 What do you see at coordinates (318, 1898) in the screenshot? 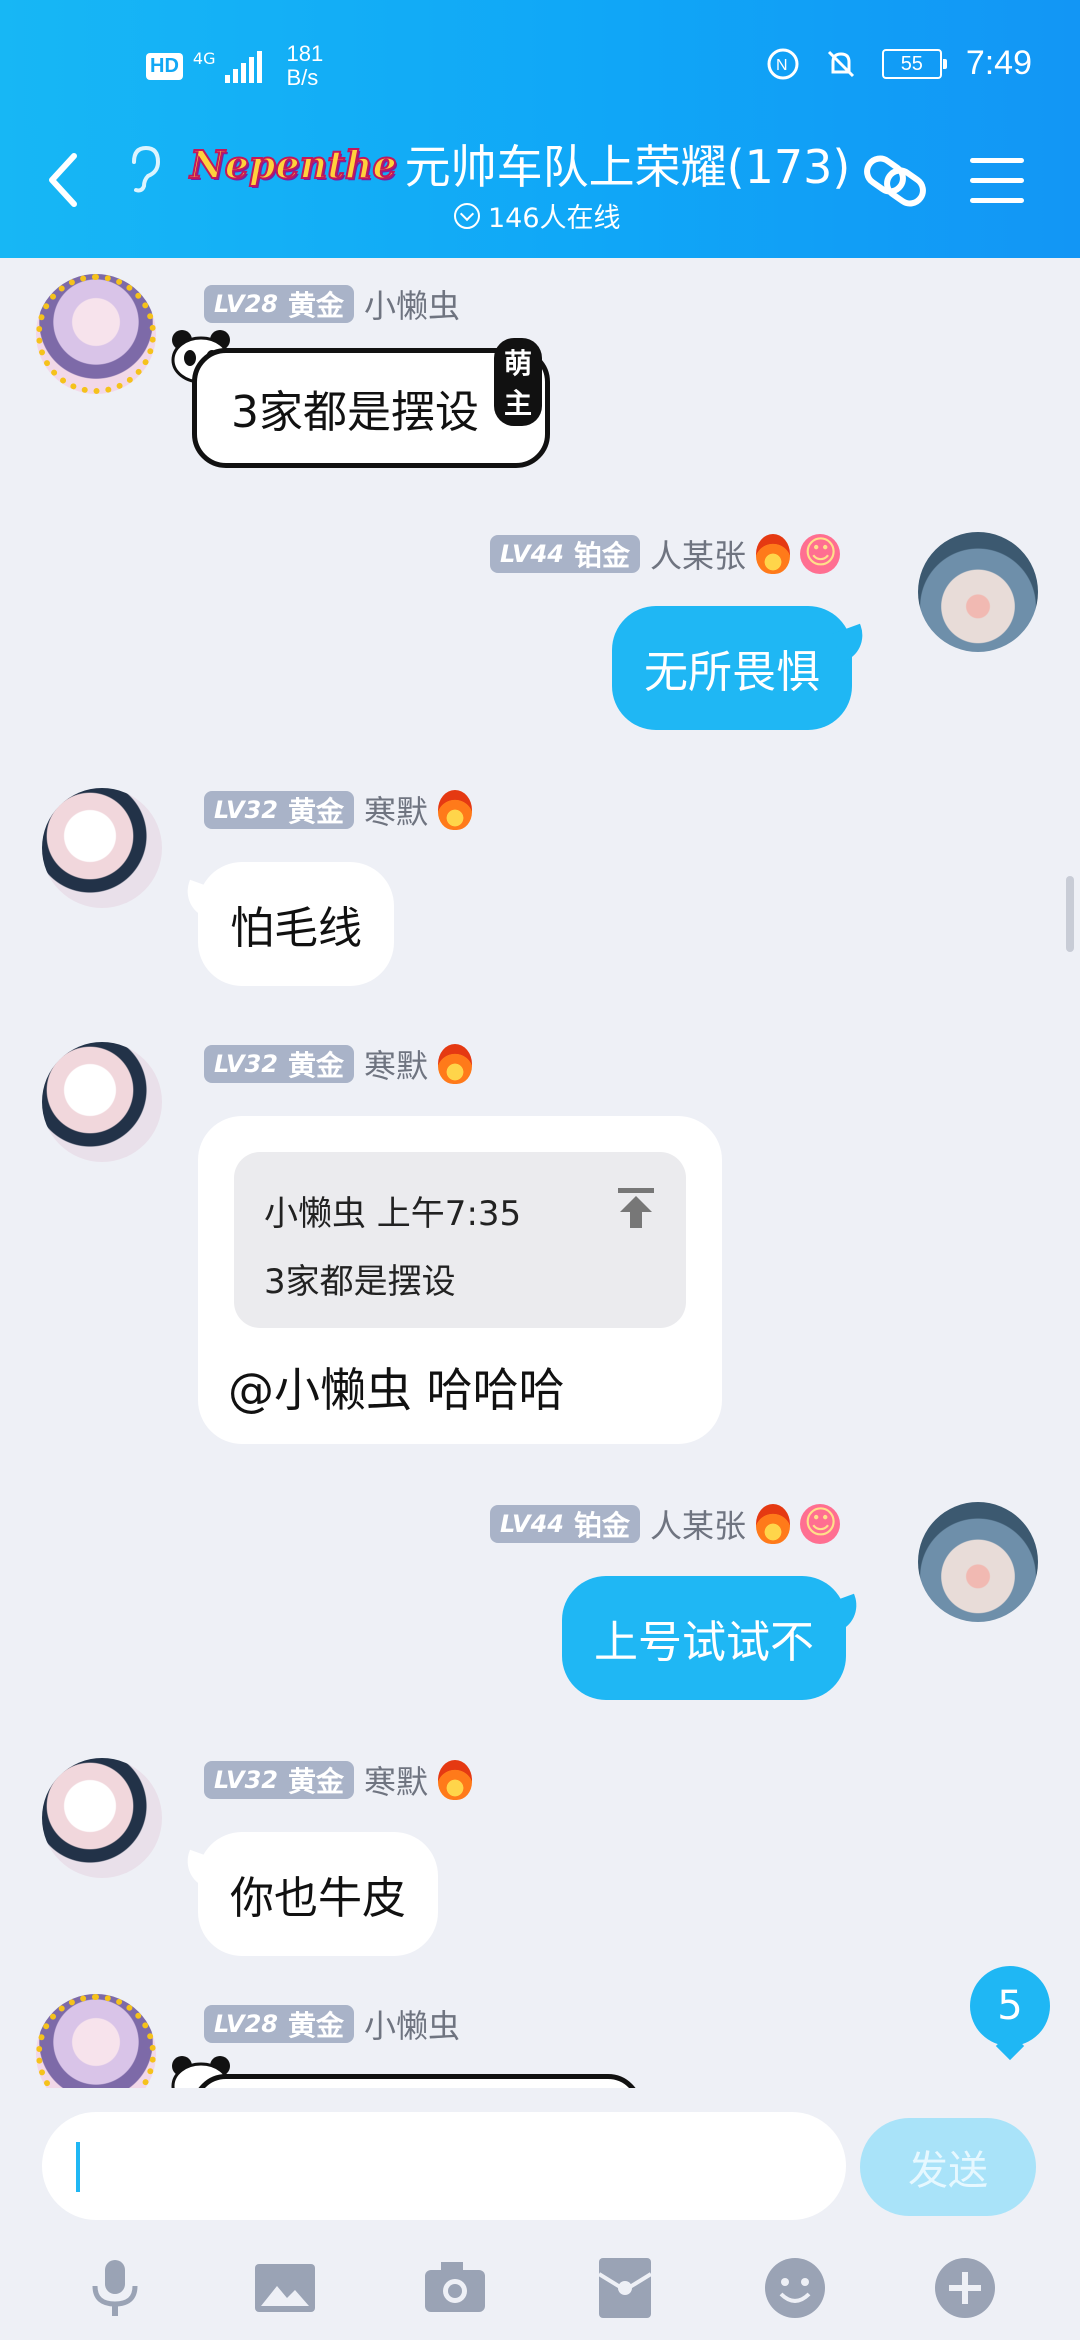
I see `message-text: 你也牛皮` at bounding box center [318, 1898].